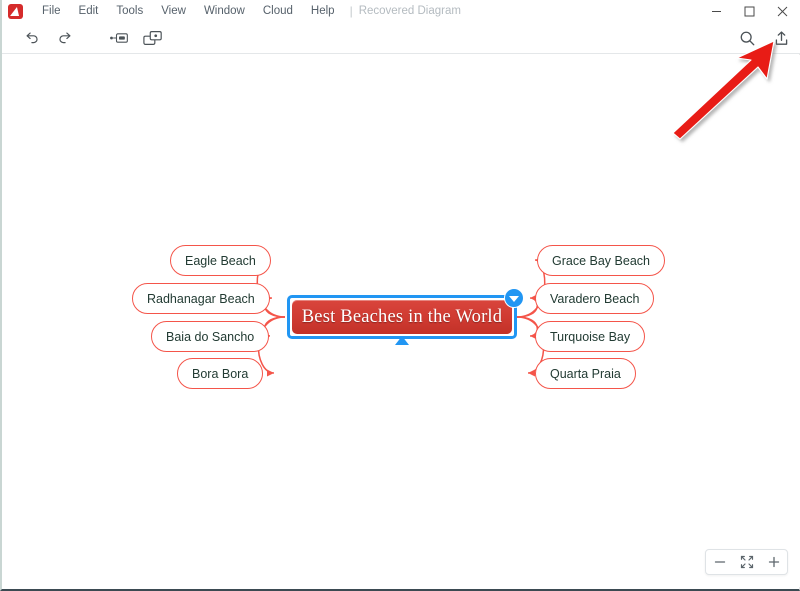 This screenshot has height=591, width=800. I want to click on topic-node-turquoise-bay: Turquoise Bay, so click(590, 336).